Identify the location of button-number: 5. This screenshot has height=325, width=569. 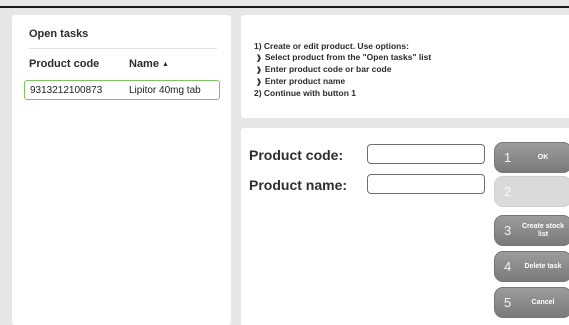
(508, 302).